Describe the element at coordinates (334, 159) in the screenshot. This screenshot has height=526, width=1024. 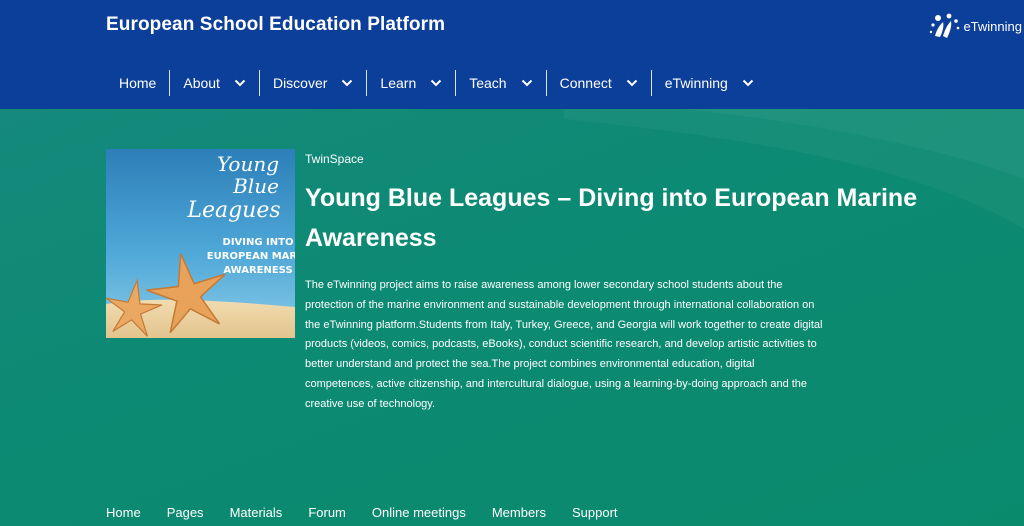
I see `project-eyebrow: TwinSpace` at that location.